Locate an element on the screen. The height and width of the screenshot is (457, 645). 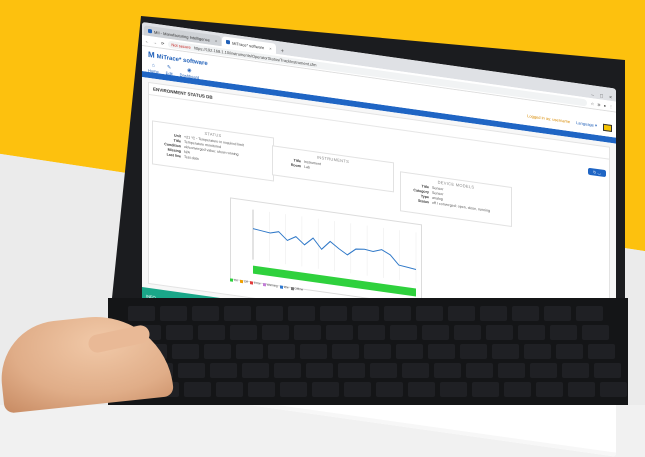
close-window-button: × is located at coordinates (610, 98).